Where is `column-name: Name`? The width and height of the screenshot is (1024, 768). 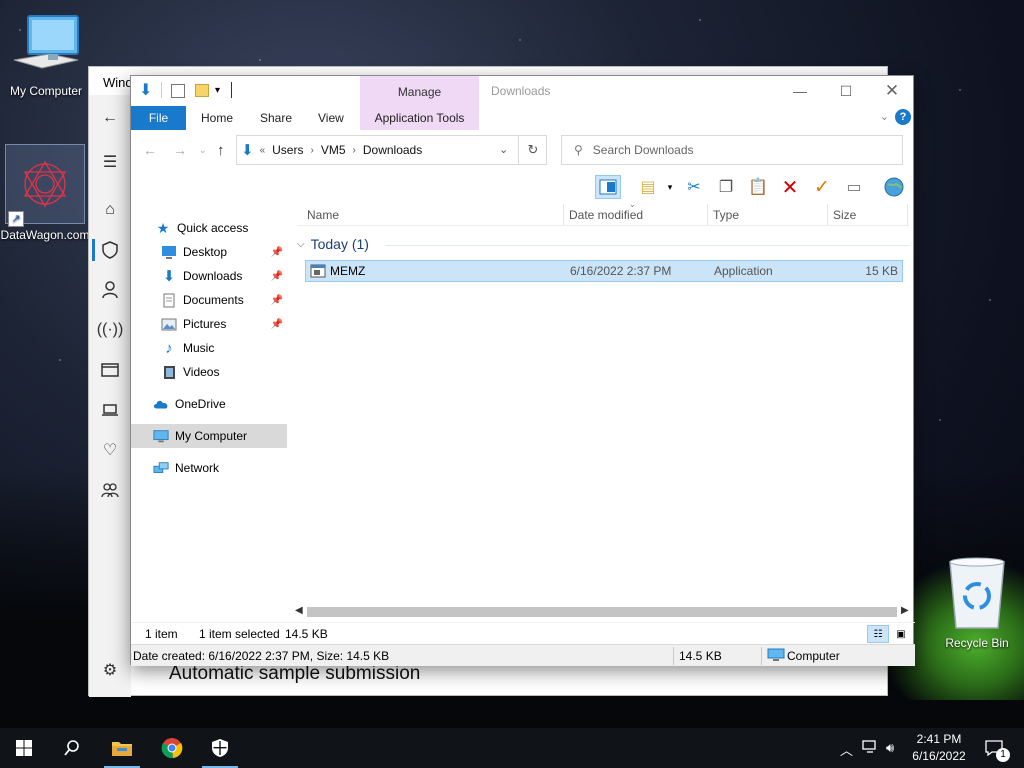 column-name: Name is located at coordinates (323, 215).